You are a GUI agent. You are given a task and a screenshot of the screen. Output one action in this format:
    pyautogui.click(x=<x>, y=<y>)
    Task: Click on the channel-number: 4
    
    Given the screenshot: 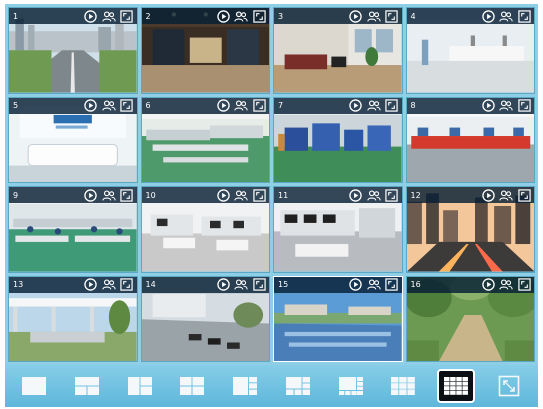 What is the action you would take?
    pyautogui.click(x=413, y=16)
    